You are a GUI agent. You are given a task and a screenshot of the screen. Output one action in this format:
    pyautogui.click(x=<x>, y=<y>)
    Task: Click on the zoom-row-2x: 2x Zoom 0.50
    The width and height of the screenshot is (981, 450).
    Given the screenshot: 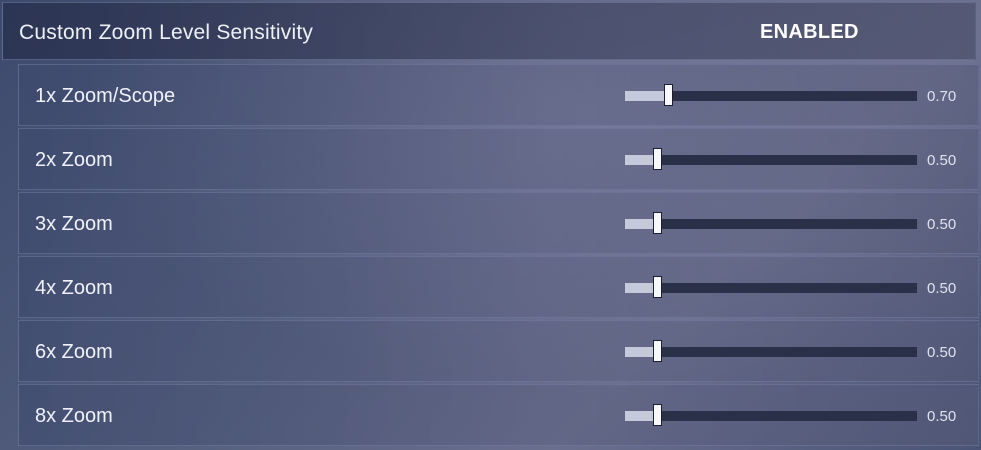 What is the action you would take?
    pyautogui.click(x=498, y=159)
    